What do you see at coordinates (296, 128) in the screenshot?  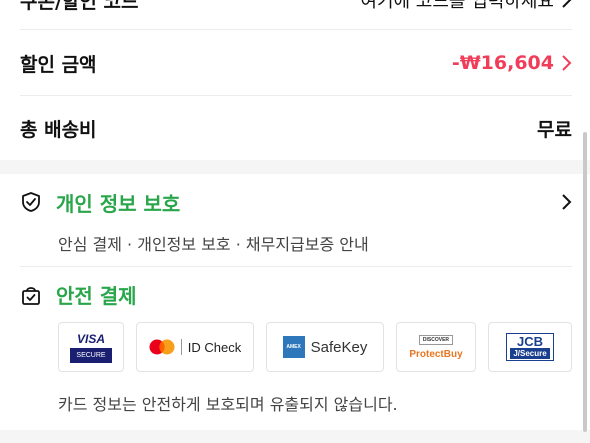 I see `shipping-row: 총 배송비 무료` at bounding box center [296, 128].